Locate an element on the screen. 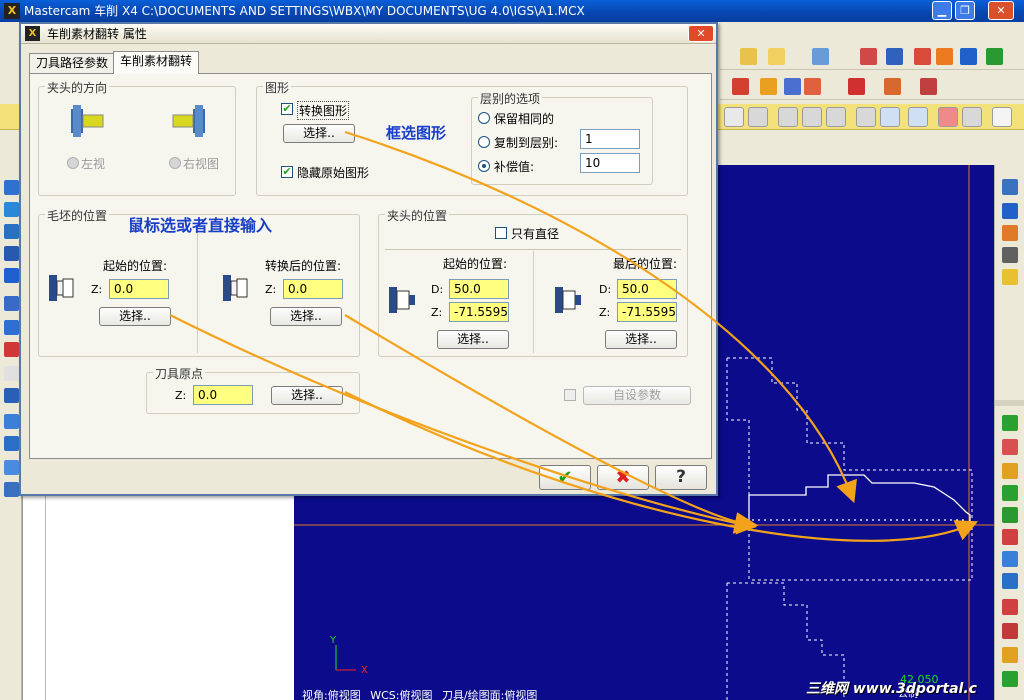 The height and width of the screenshot is (700, 1024). tab-stock-flip: 车削素材翻转 is located at coordinates (156, 62).